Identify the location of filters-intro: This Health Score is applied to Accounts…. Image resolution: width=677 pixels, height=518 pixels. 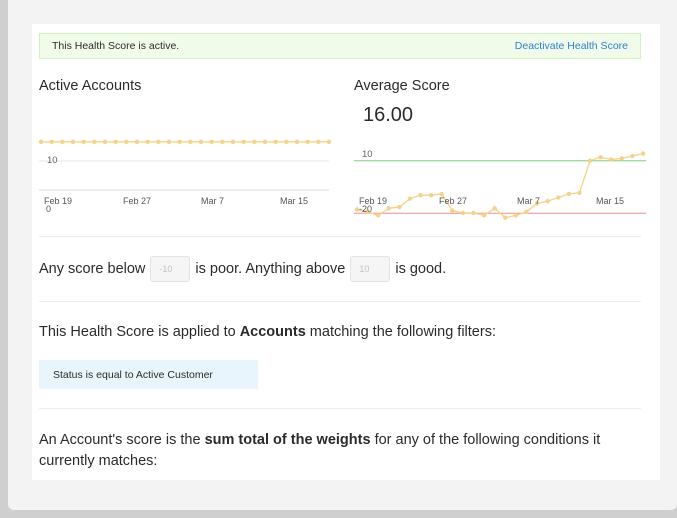
(267, 332).